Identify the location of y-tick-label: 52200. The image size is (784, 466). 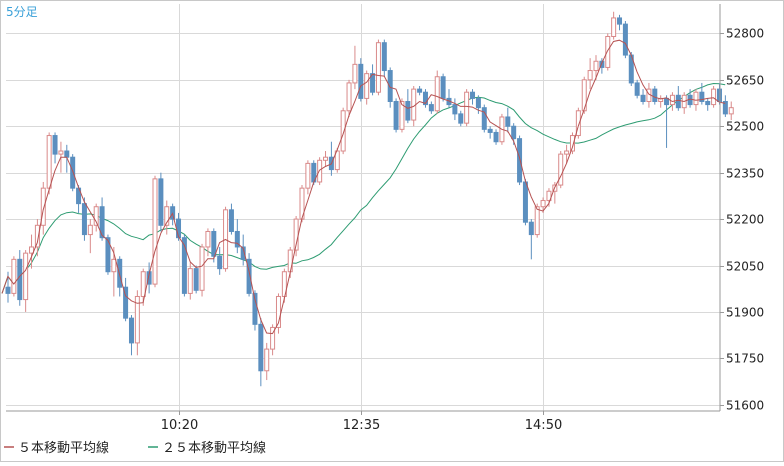
(745, 220).